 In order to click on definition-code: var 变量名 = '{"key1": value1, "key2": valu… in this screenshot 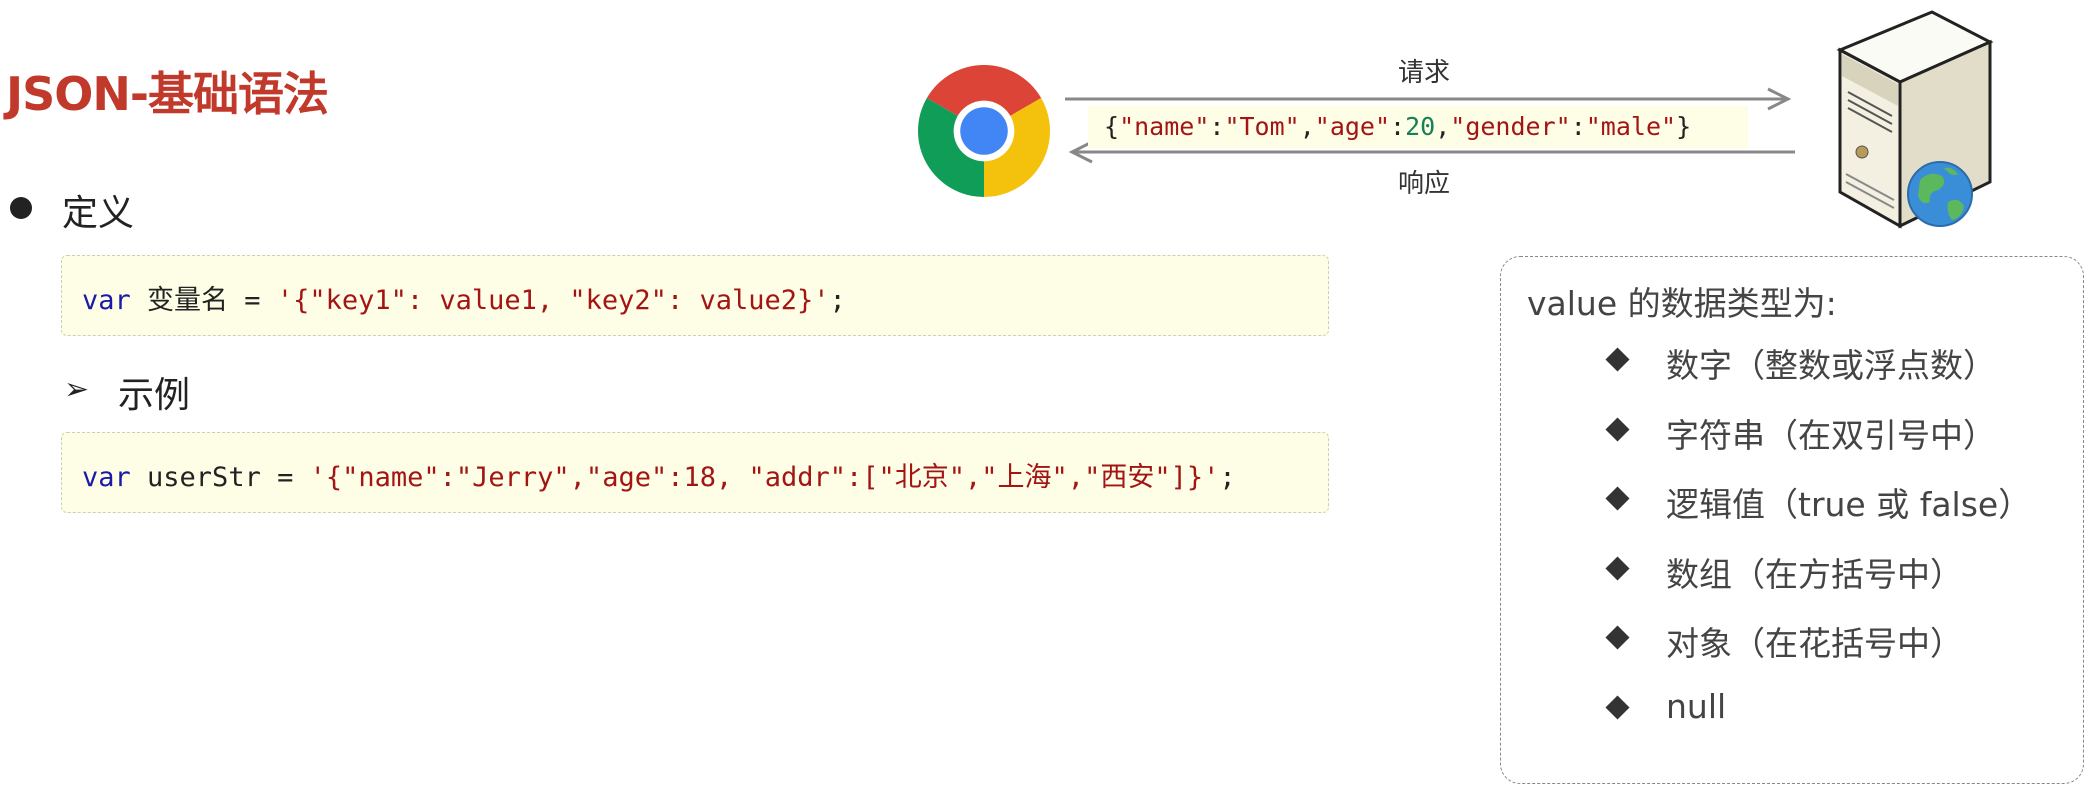, I will do `click(464, 297)`.